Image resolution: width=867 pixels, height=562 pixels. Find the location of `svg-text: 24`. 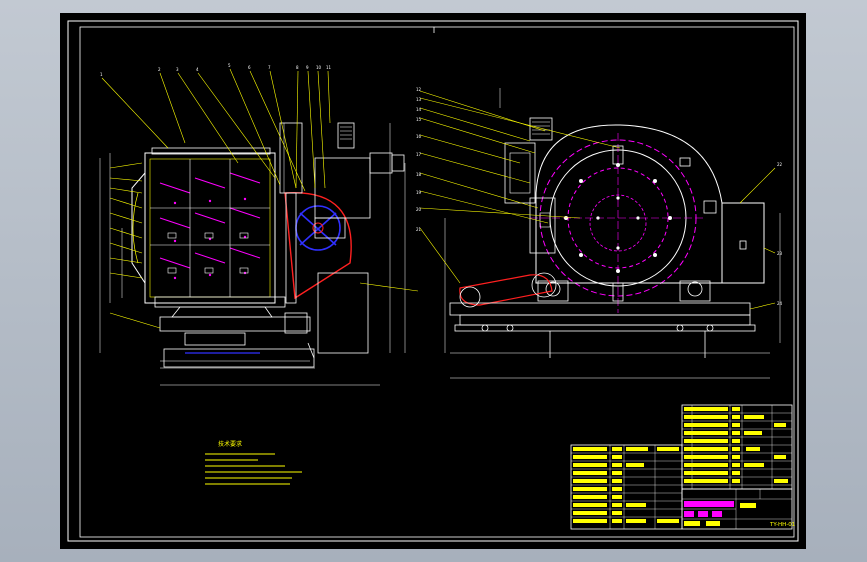

svg-text: 24 is located at coordinates (780, 303).